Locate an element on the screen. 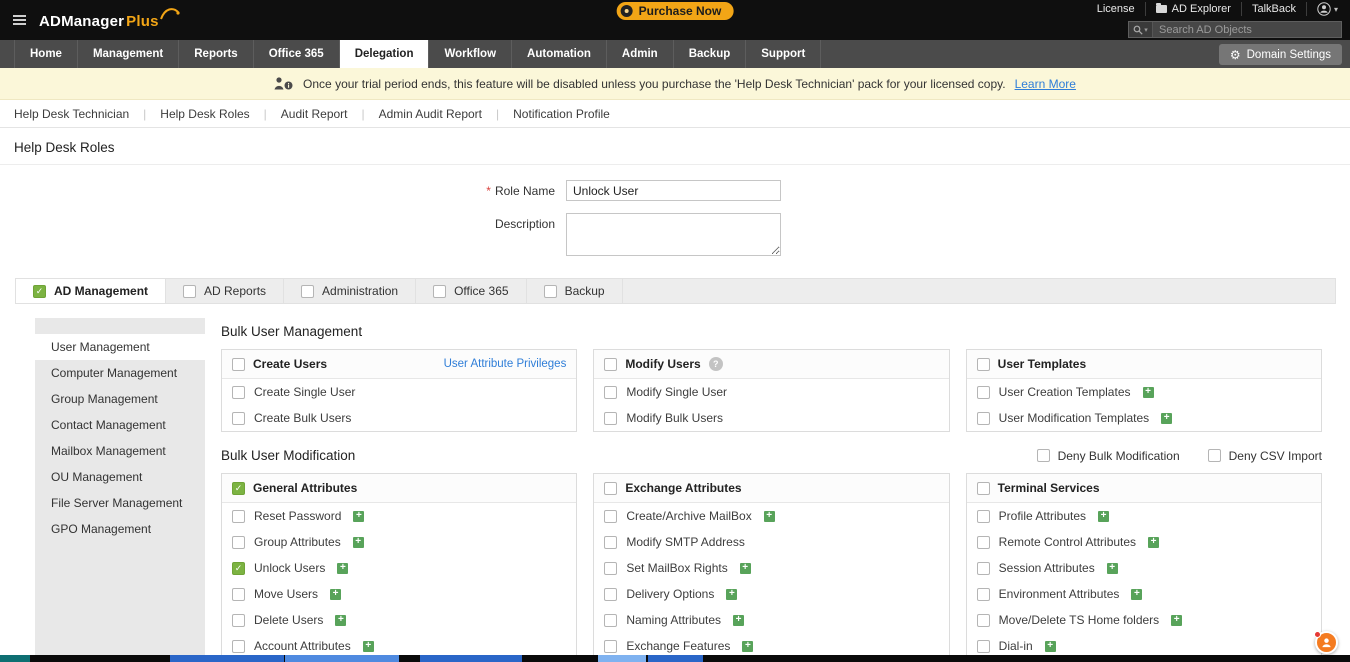  nav-tab-management: Management is located at coordinates (129, 54).